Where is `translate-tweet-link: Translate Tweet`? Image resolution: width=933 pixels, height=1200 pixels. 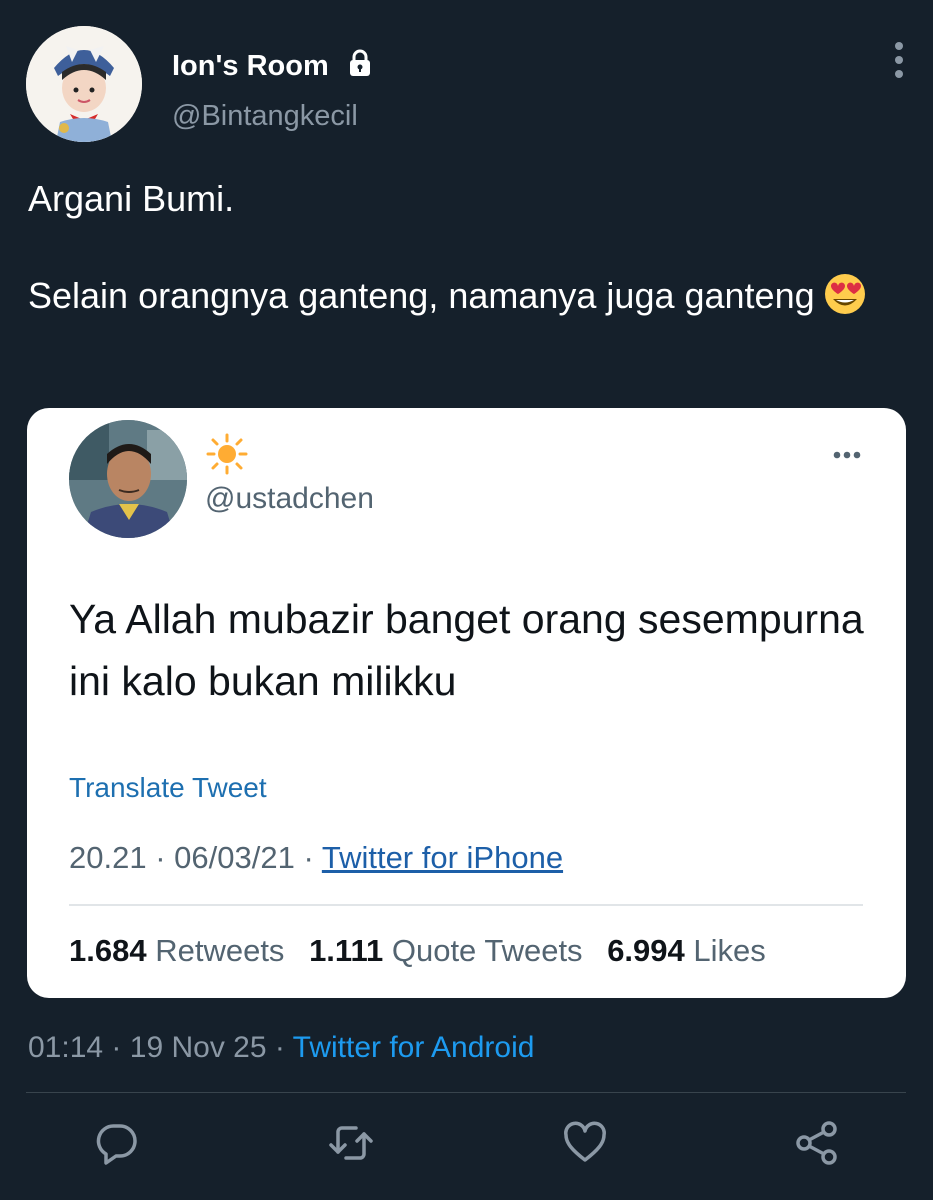 translate-tweet-link: Translate Tweet is located at coordinates (168, 788).